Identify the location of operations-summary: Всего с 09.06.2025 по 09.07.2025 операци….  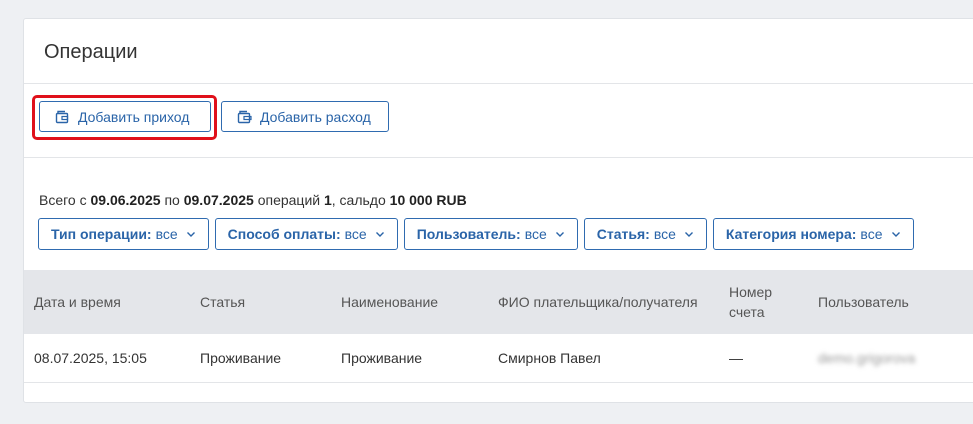
(253, 200).